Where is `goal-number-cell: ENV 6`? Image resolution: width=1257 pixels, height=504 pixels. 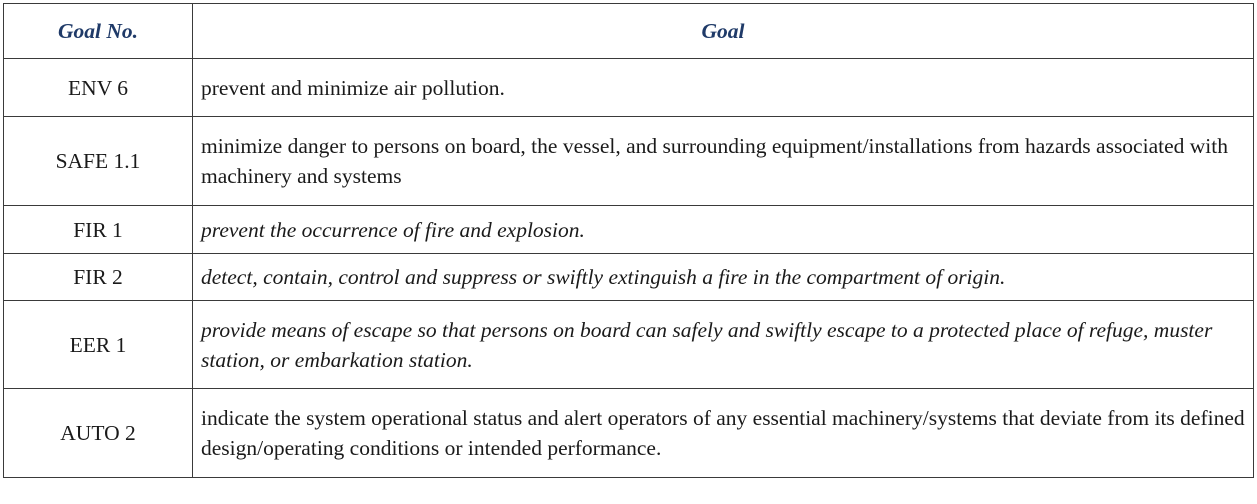
goal-number-cell: ENV 6 is located at coordinates (98, 87).